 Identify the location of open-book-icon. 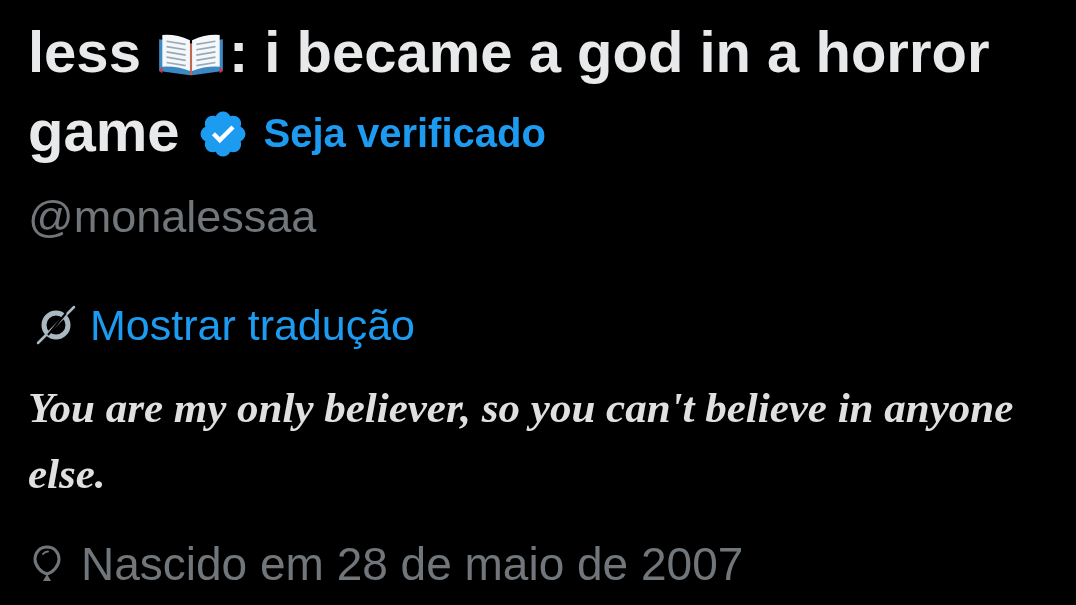
(190, 54).